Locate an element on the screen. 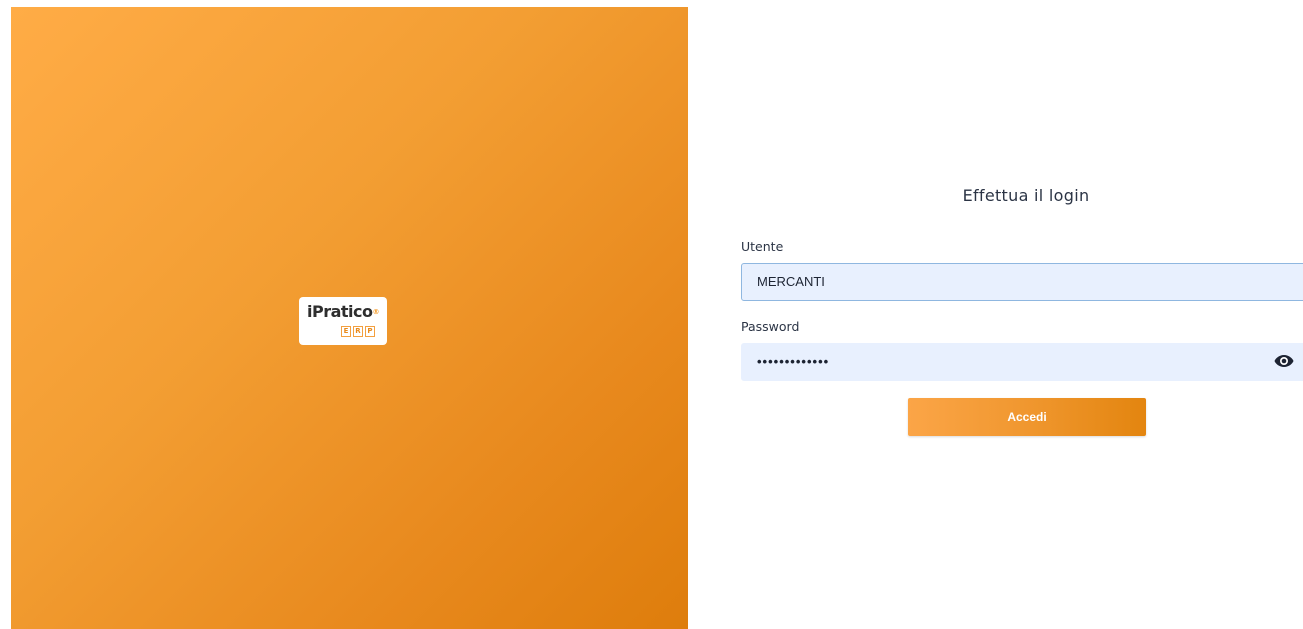 The height and width of the screenshot is (629, 1303). username-label: Utente is located at coordinates (762, 246).